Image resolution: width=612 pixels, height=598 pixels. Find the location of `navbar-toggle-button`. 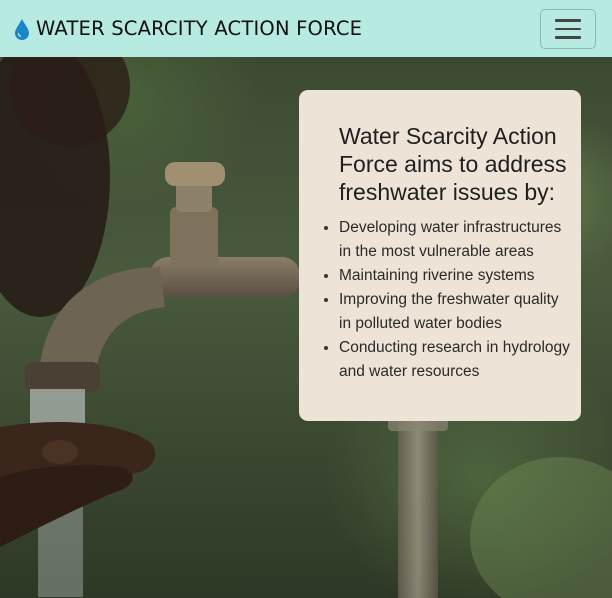

navbar-toggle-button is located at coordinates (568, 29).